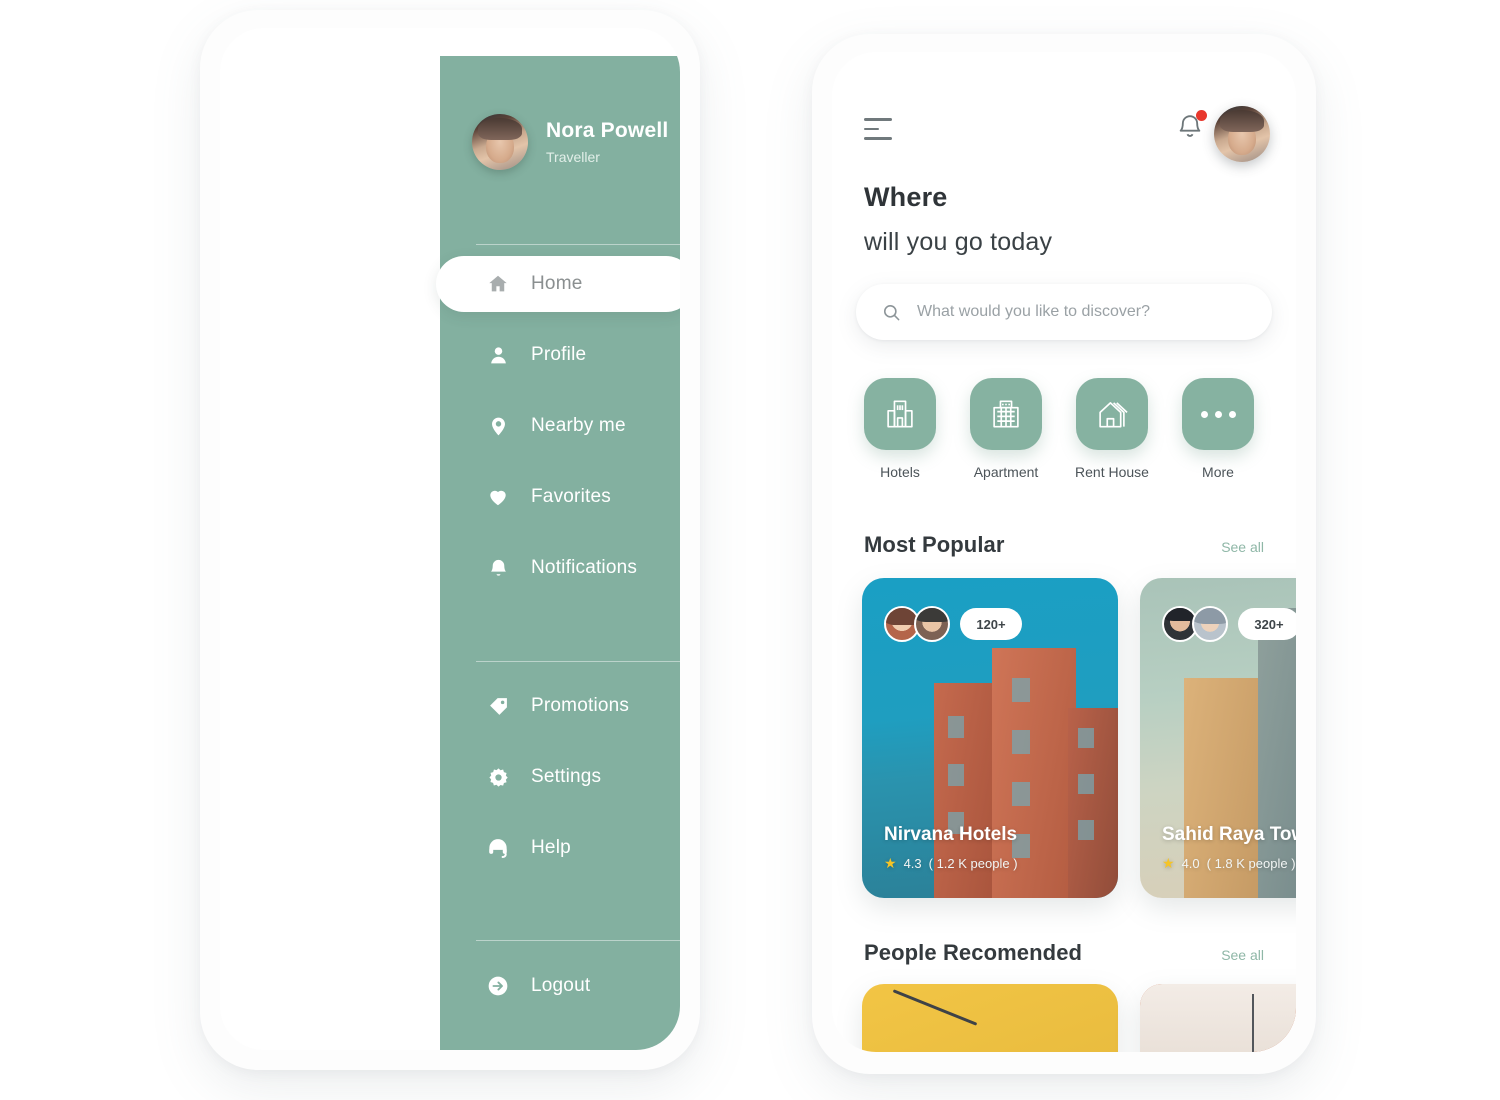  What do you see at coordinates (958, 242) in the screenshot?
I see `hero-line-2: will you go today` at bounding box center [958, 242].